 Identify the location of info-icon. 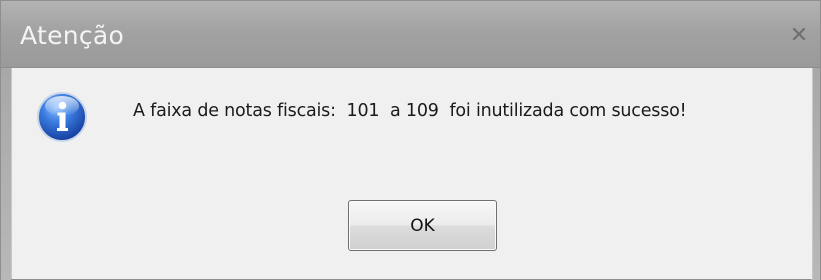
(62, 117).